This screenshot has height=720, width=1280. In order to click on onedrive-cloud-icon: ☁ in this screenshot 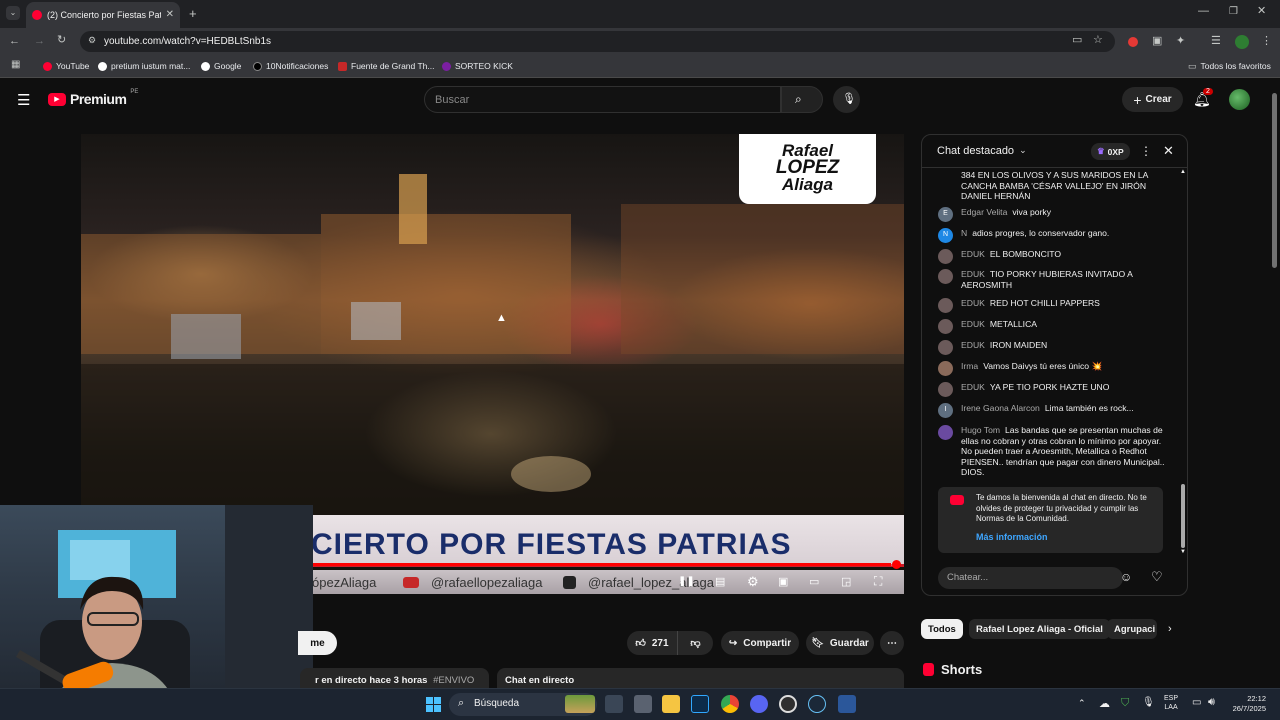, I will do `click(1104, 703)`.